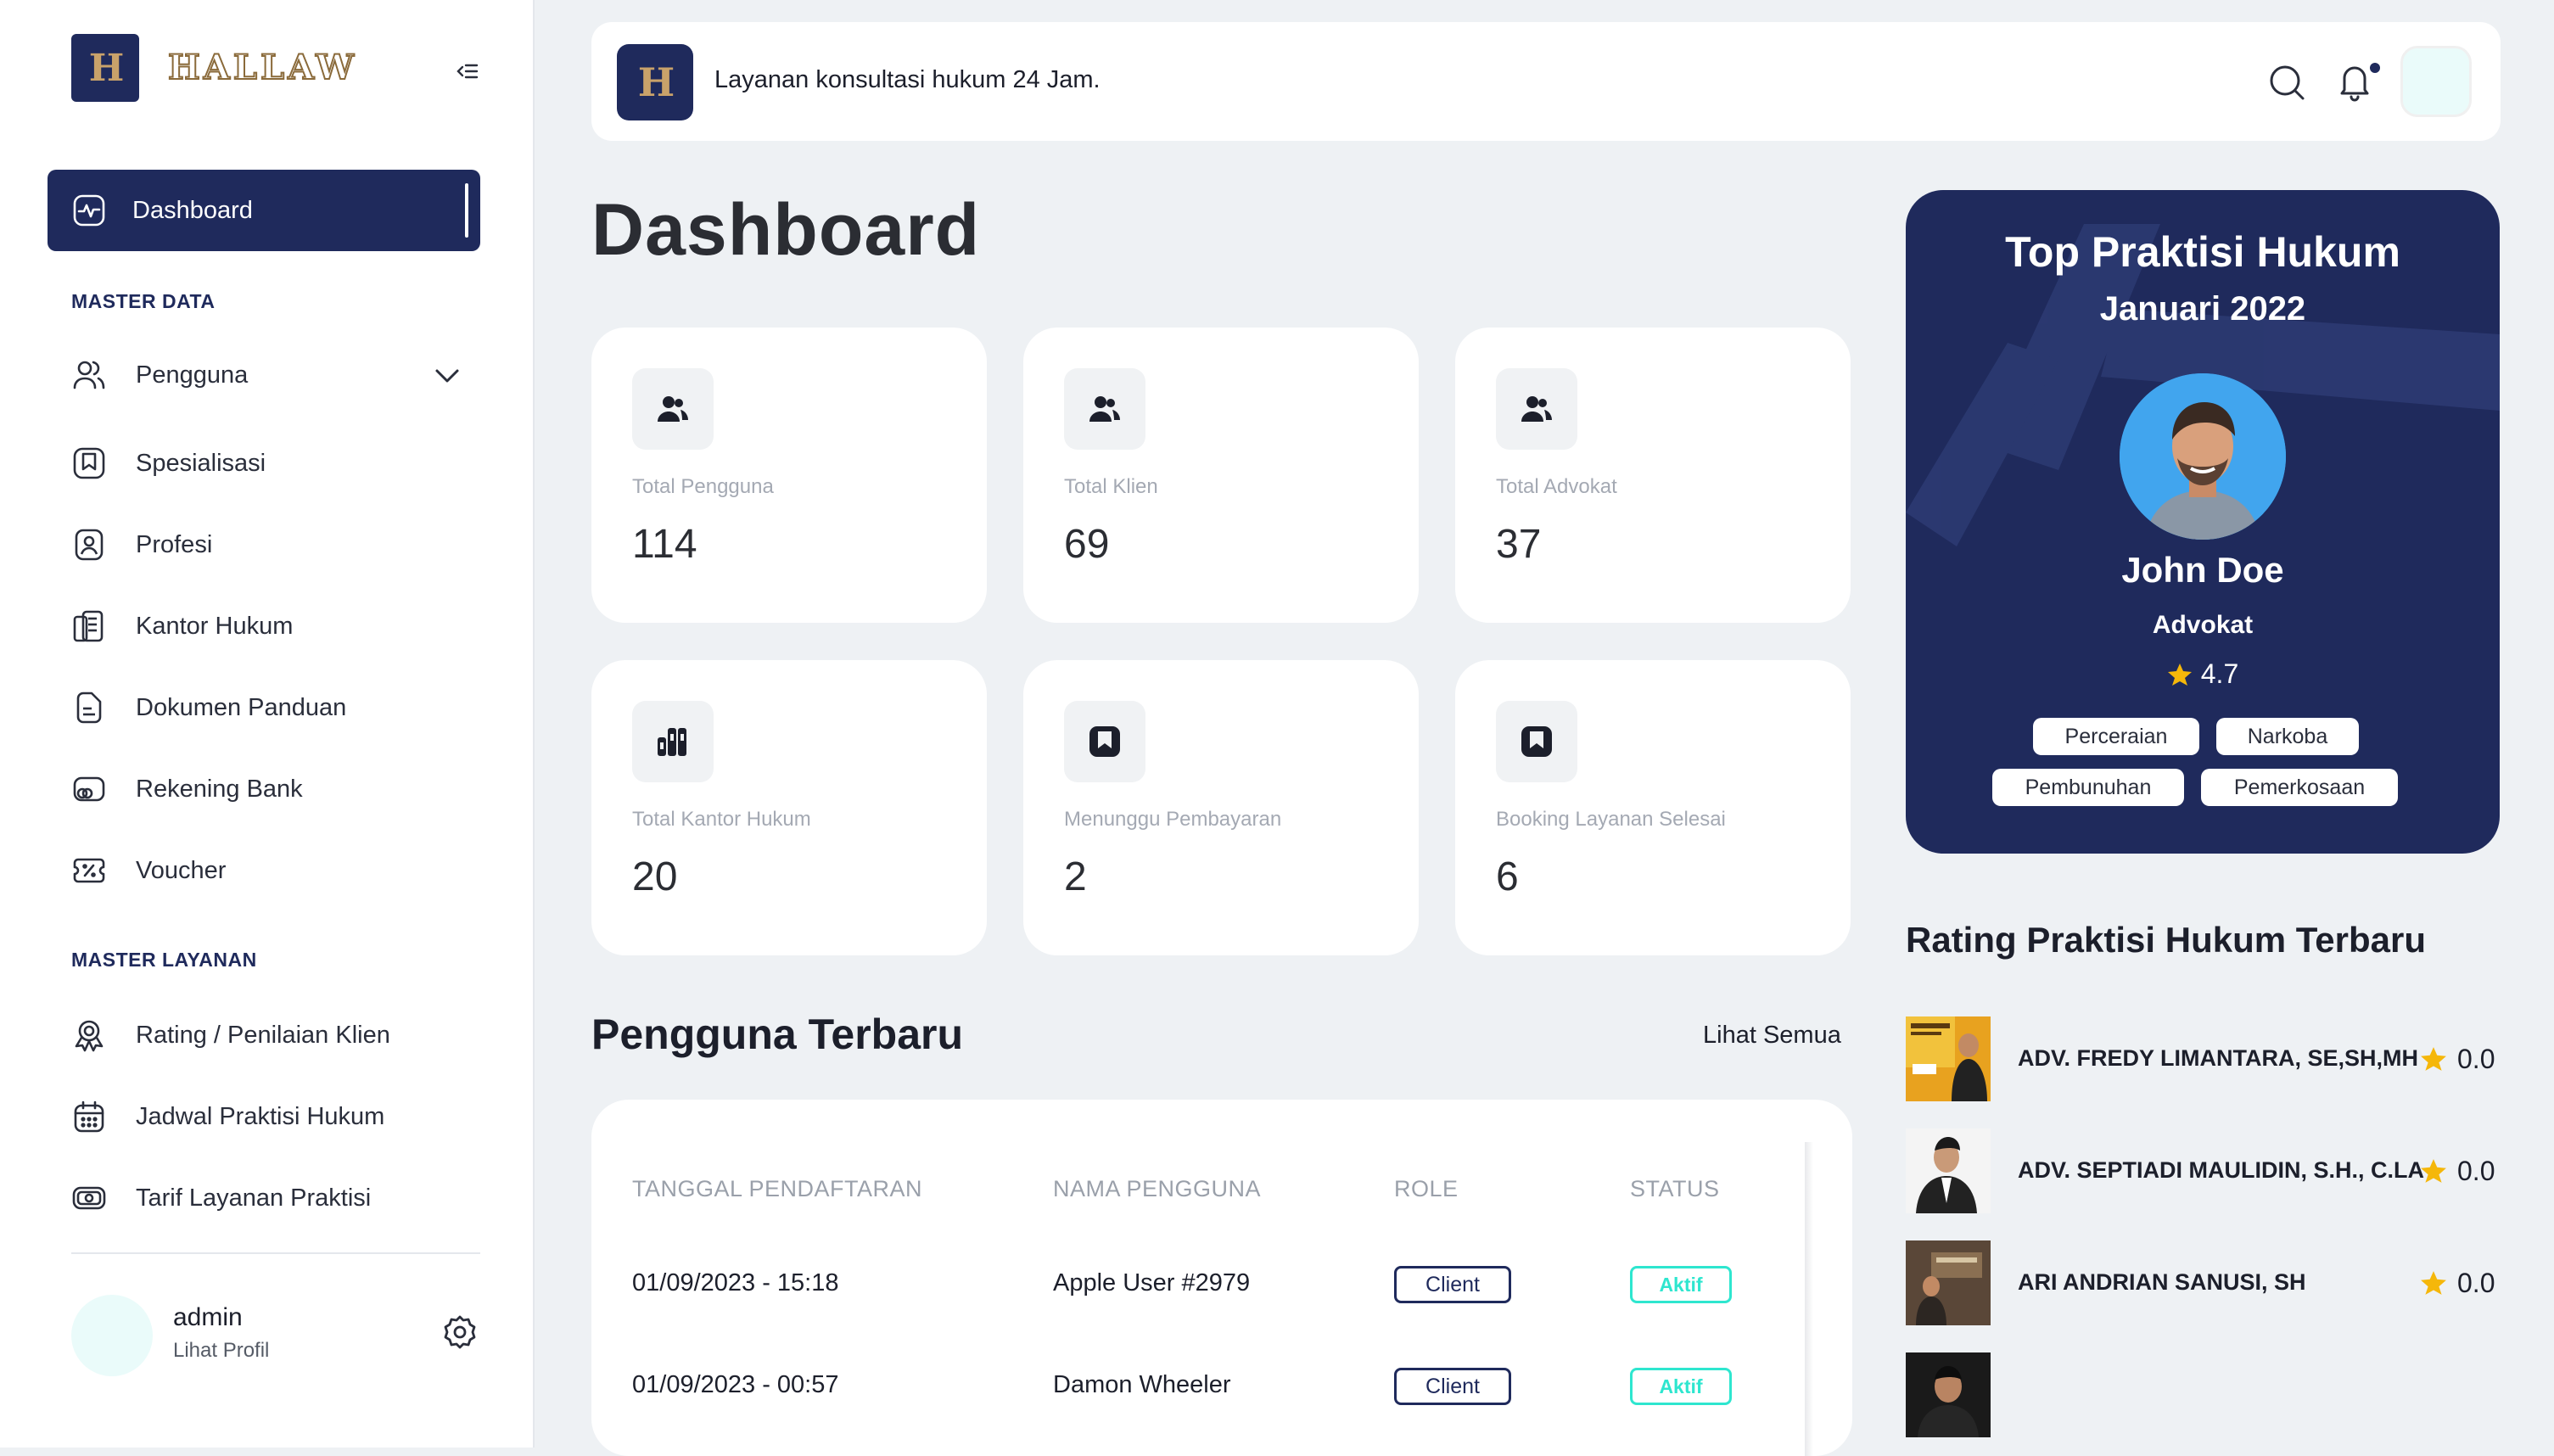 The width and height of the screenshot is (2554, 1456). What do you see at coordinates (1152, 1282) in the screenshot?
I see `cell-name: Apple User #2979` at bounding box center [1152, 1282].